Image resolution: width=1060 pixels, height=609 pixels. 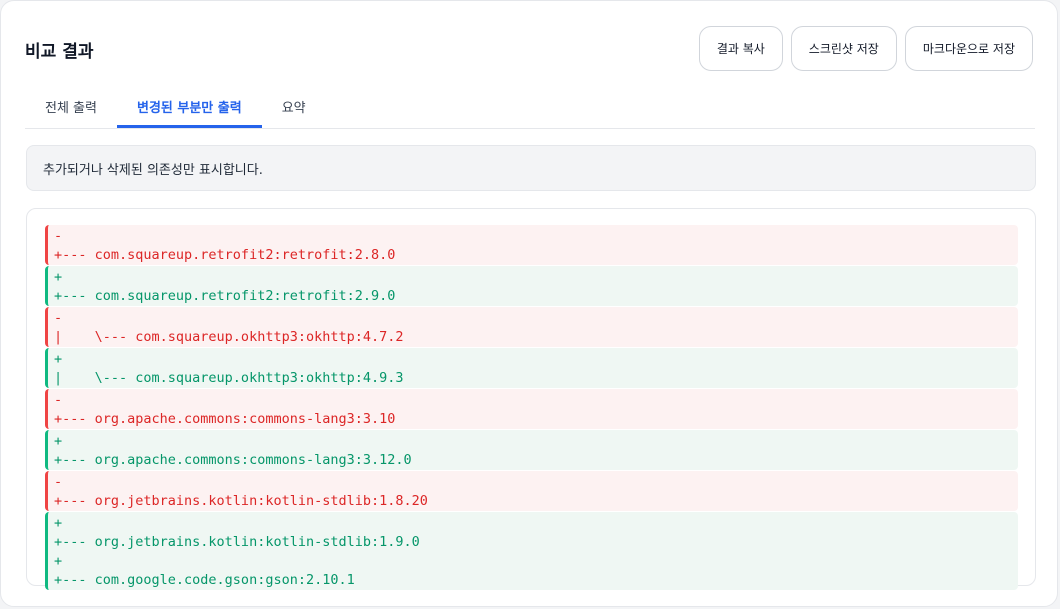 I want to click on tab-full-output: 전체 출력, so click(x=71, y=106).